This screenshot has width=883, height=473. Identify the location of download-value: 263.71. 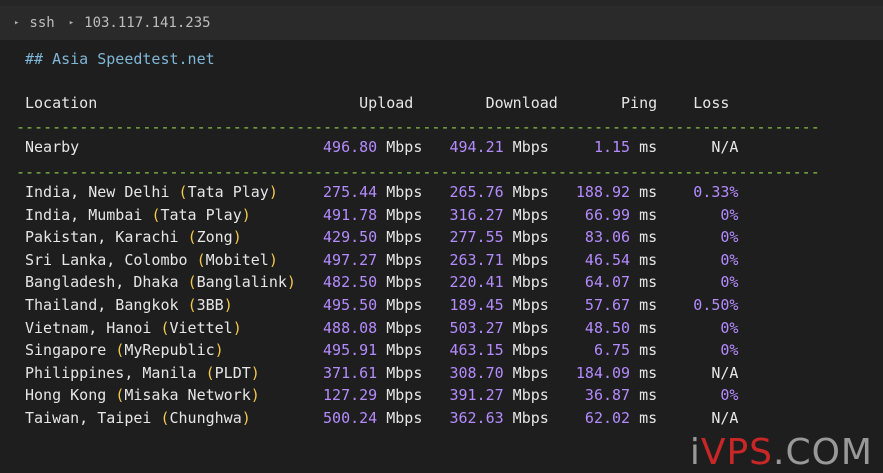
(463, 259).